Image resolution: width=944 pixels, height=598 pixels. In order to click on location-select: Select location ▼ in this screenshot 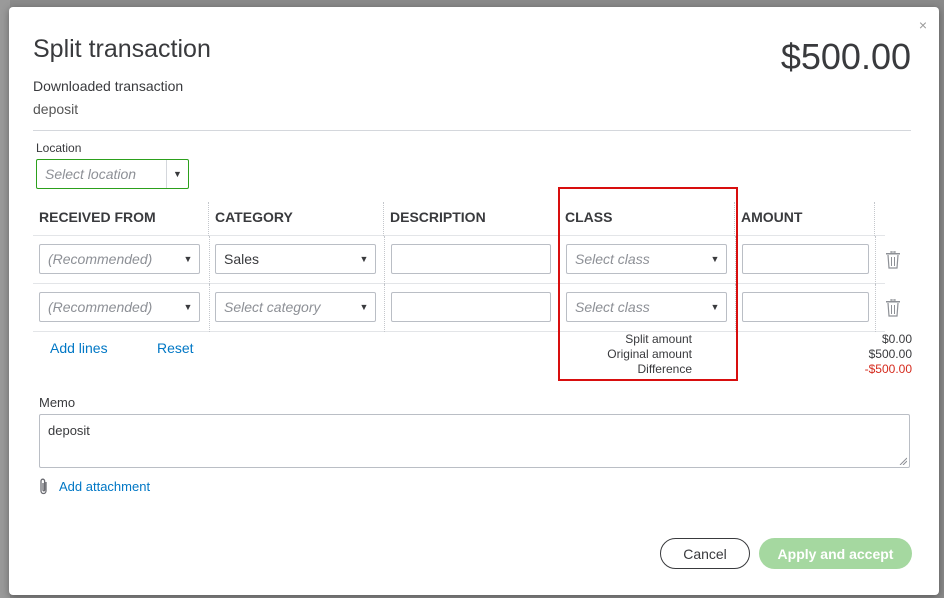, I will do `click(112, 174)`.